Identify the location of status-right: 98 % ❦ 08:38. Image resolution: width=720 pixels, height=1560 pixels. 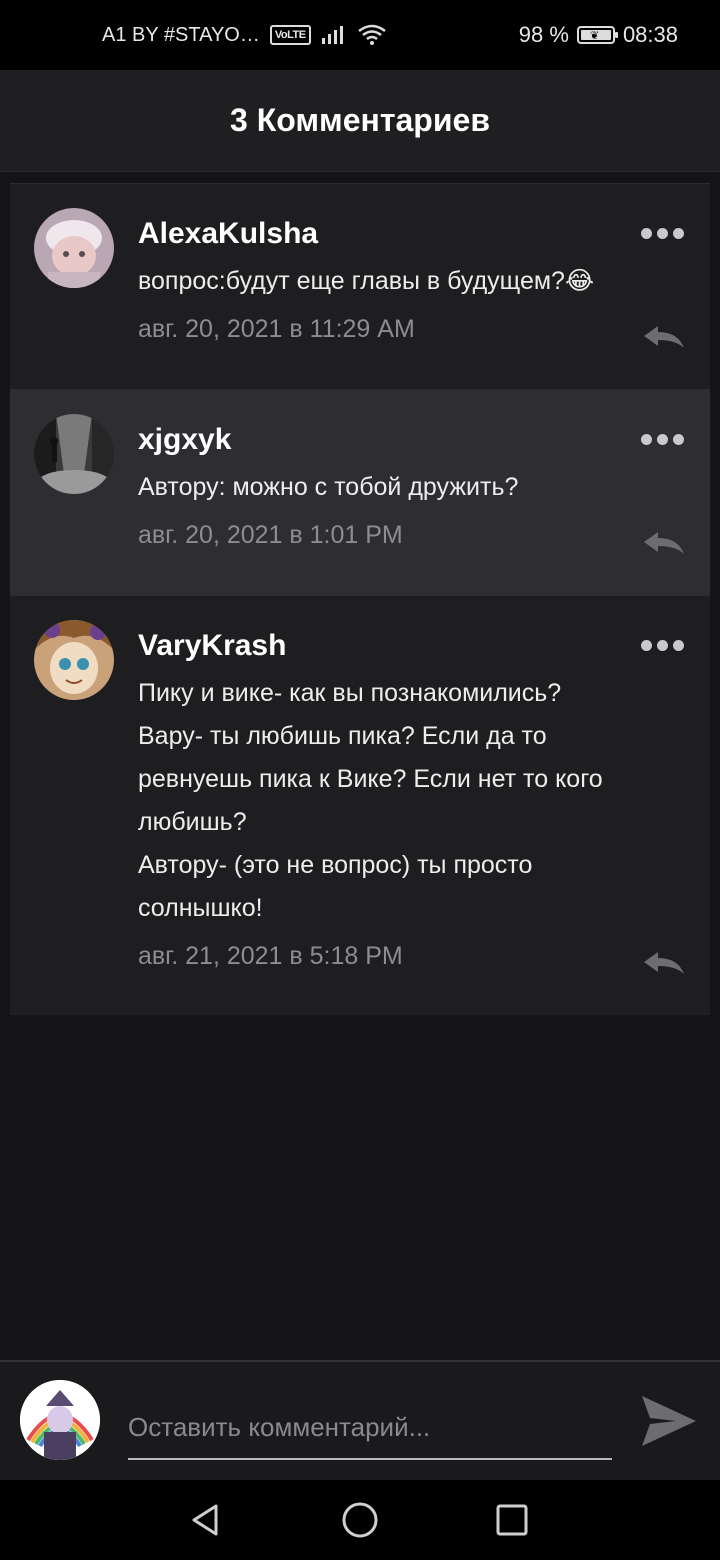
(598, 35).